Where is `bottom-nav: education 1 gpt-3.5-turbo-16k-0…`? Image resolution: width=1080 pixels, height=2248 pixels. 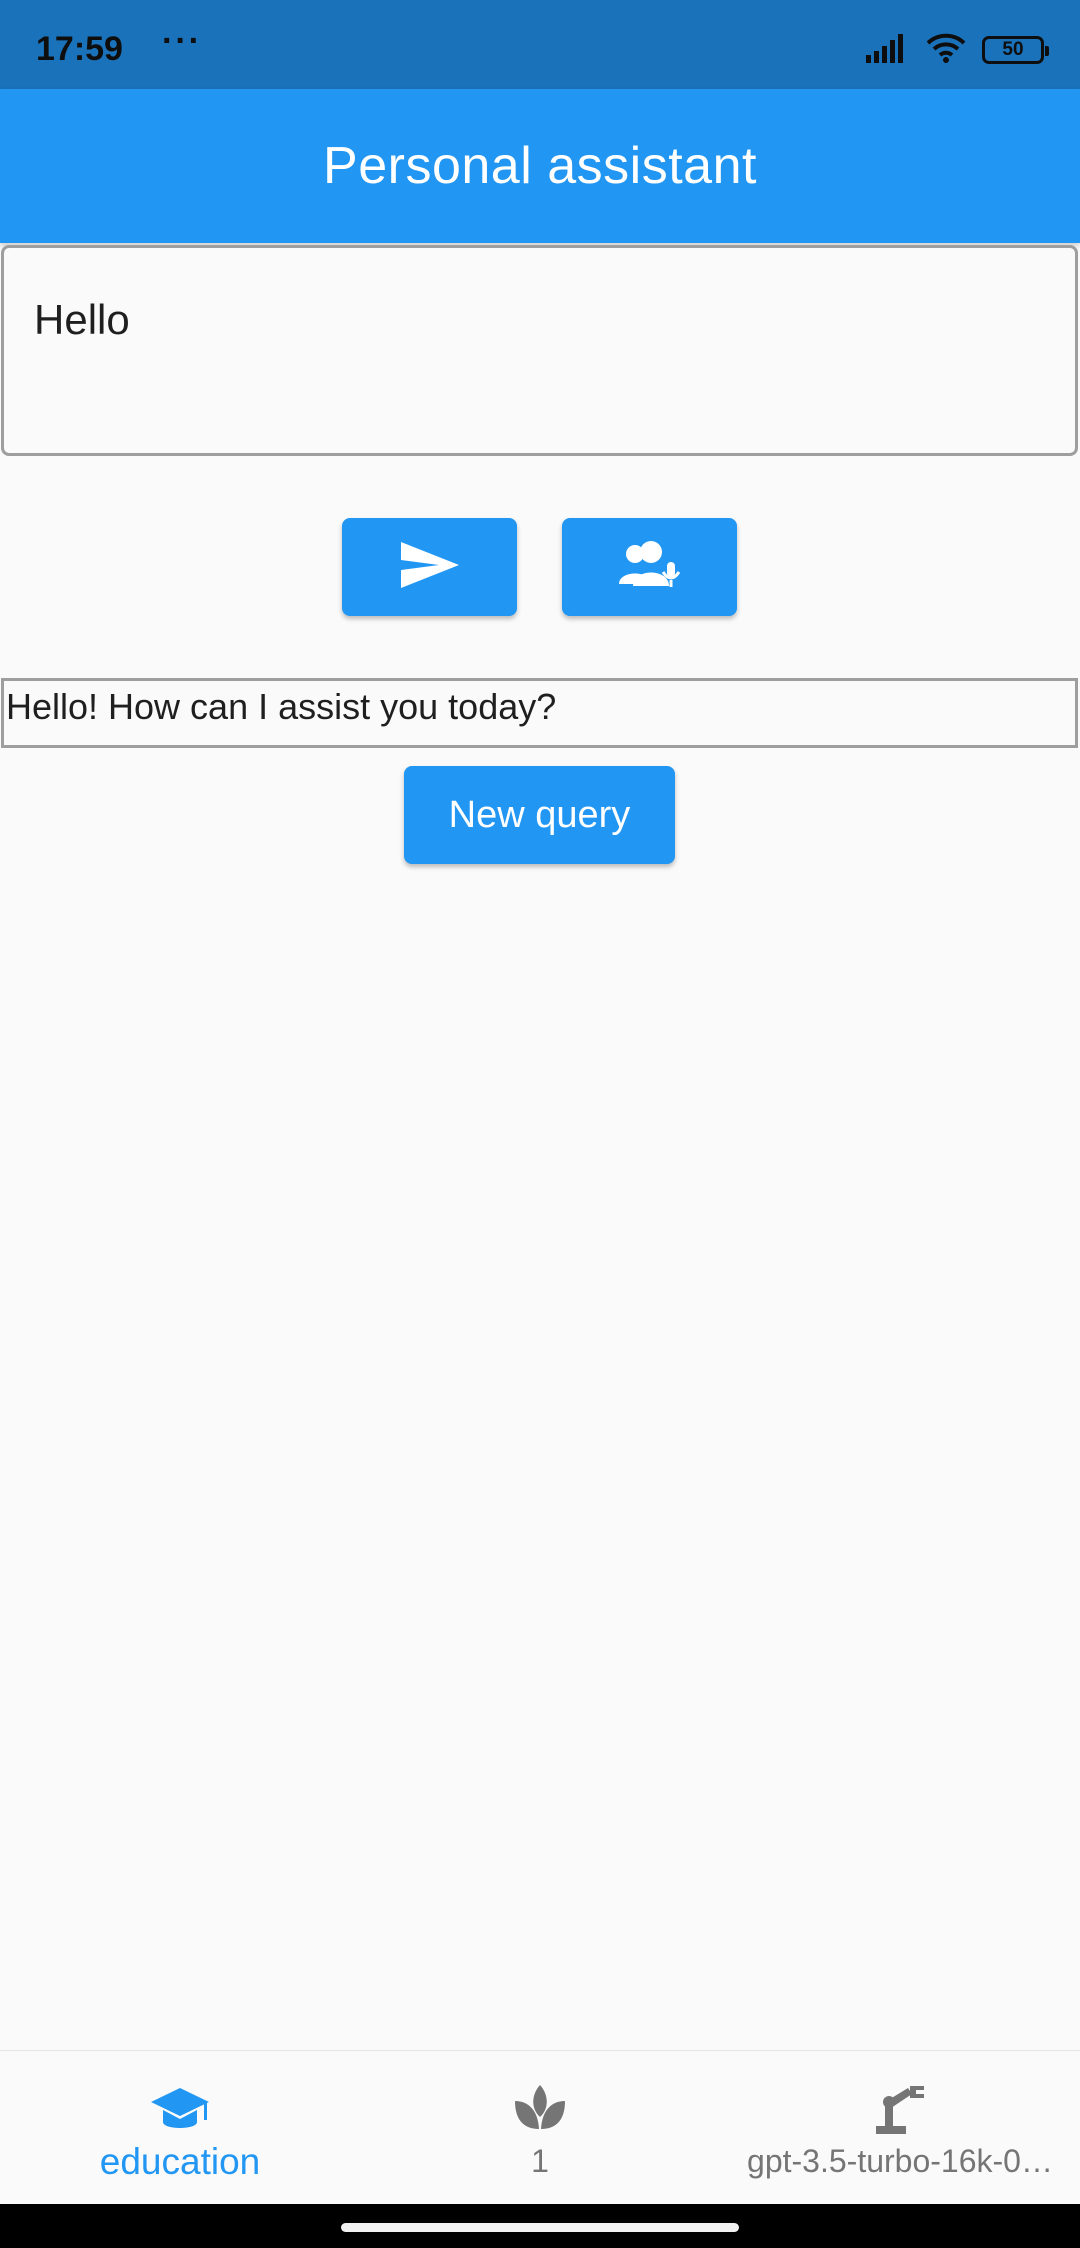
bottom-nav: education 1 gpt-3.5-turbo-16k-0… is located at coordinates (540, 2127).